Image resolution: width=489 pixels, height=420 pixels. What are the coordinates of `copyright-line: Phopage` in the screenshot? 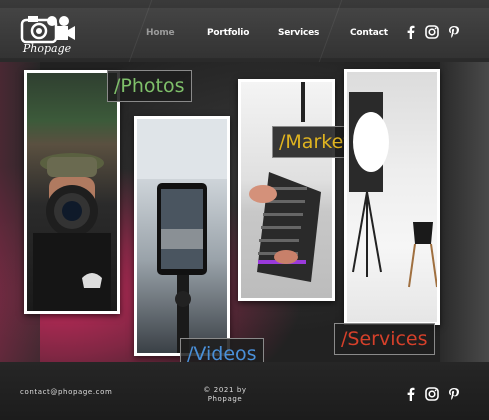 It's located at (225, 399).